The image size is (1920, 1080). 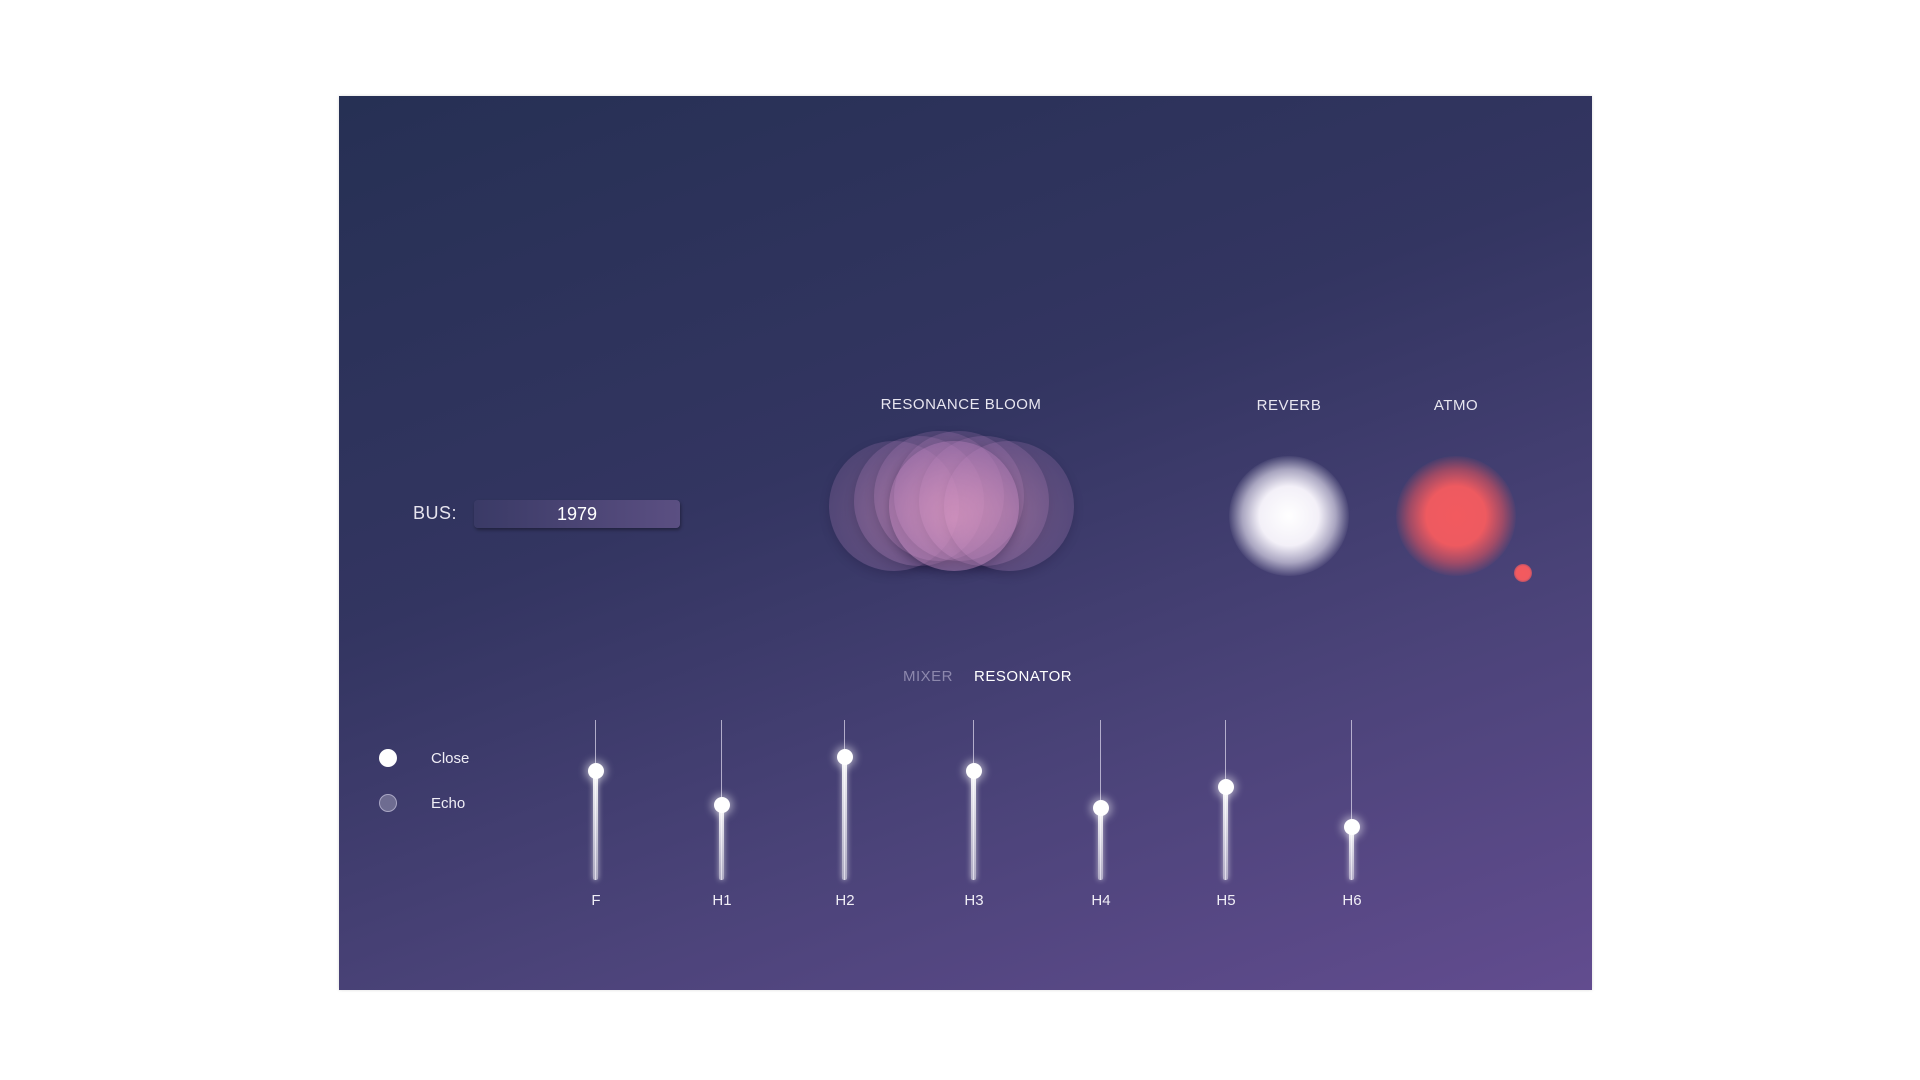 What do you see at coordinates (450, 758) in the screenshot?
I see `mode-close-label: Close` at bounding box center [450, 758].